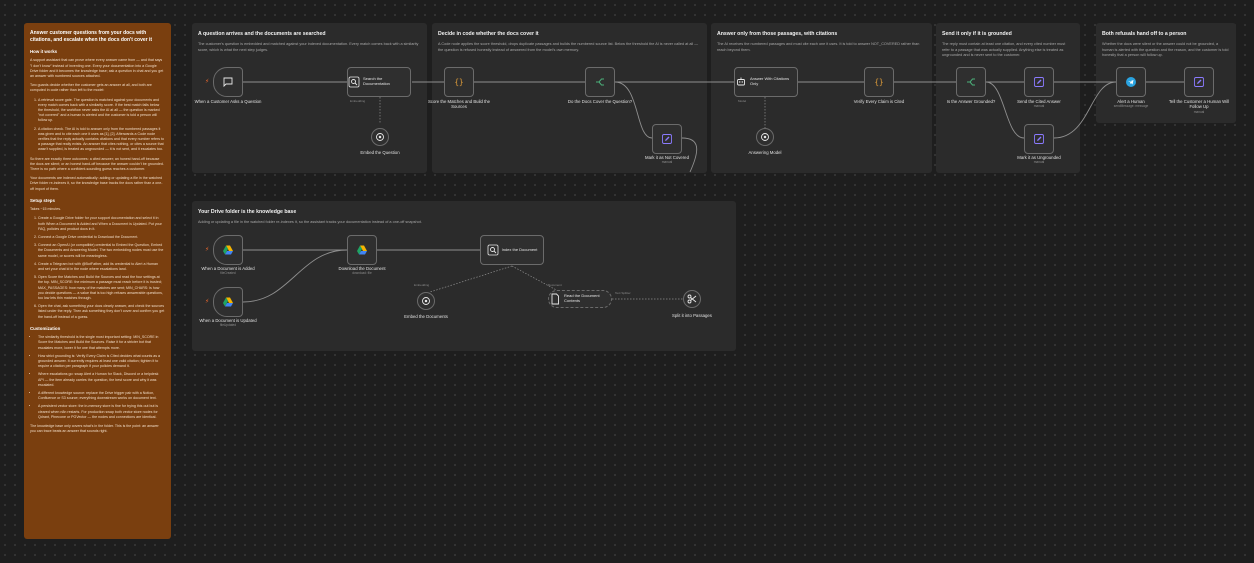 The width and height of the screenshot is (1254, 563). I want to click on node-label: Download the Document download: file, so click(362, 270).